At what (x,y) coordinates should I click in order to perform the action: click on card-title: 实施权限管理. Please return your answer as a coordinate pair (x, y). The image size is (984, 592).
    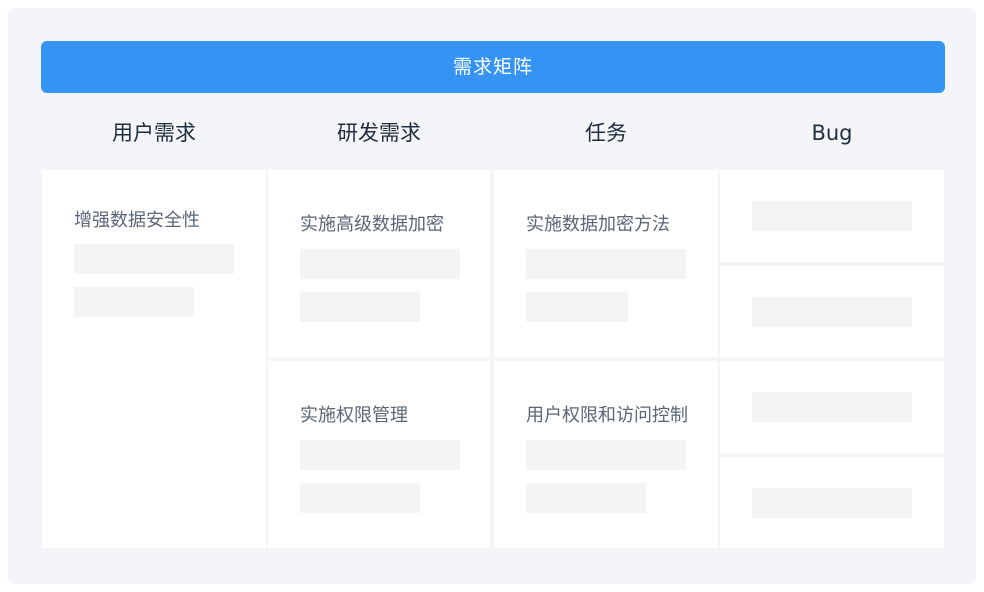
    Looking at the image, I should click on (354, 415).